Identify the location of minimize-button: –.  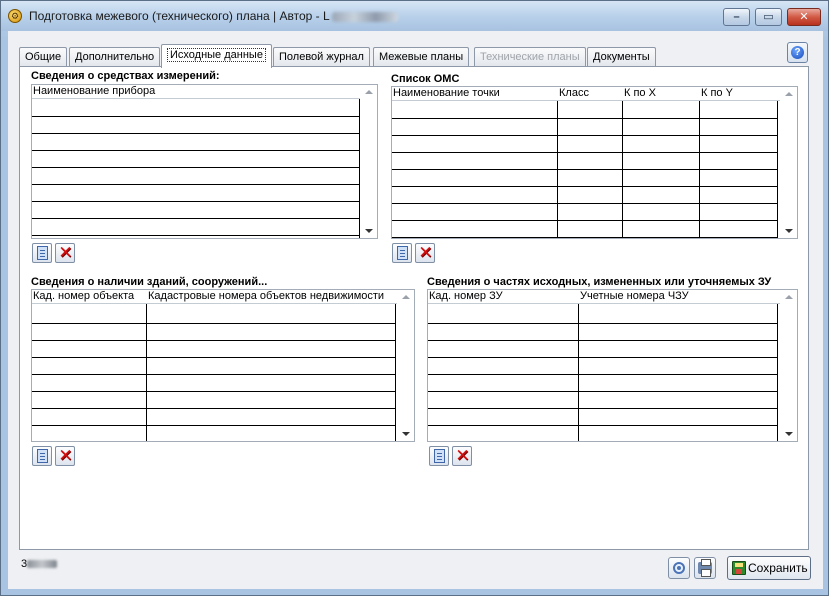
(736, 17).